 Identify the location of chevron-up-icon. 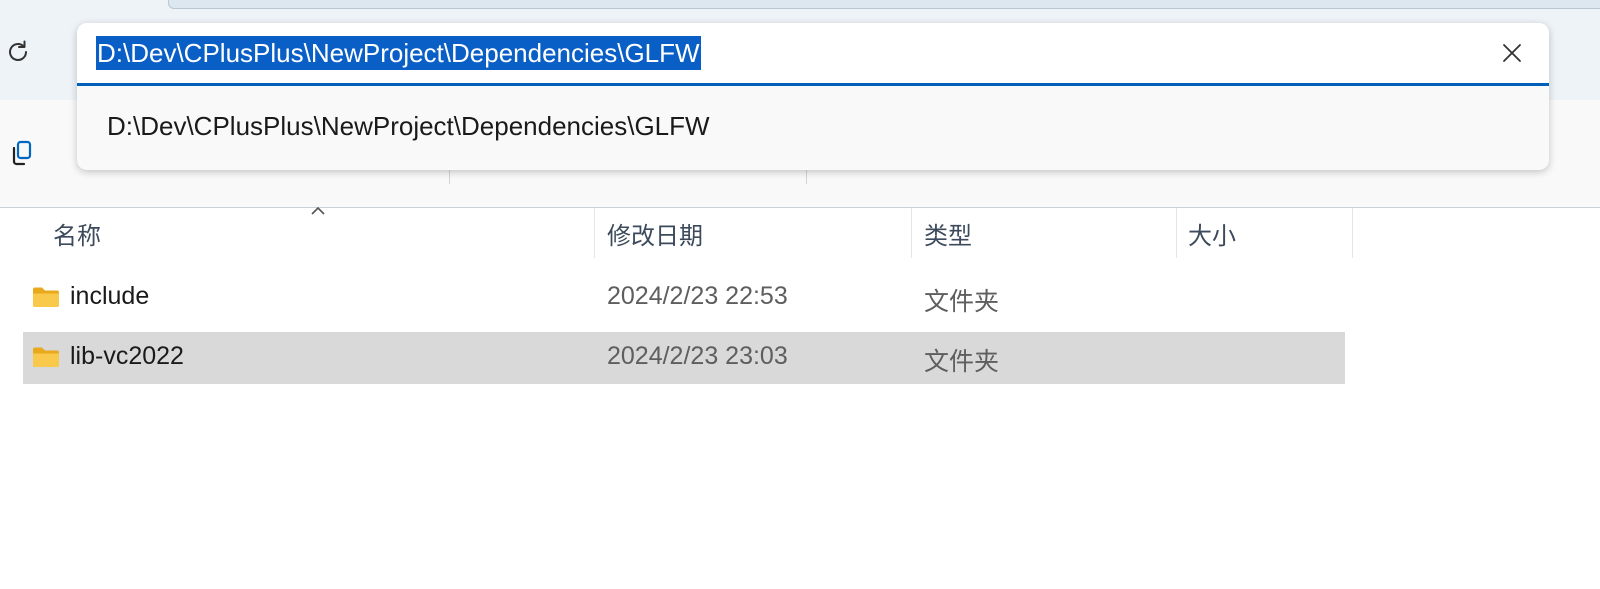
(318, 210).